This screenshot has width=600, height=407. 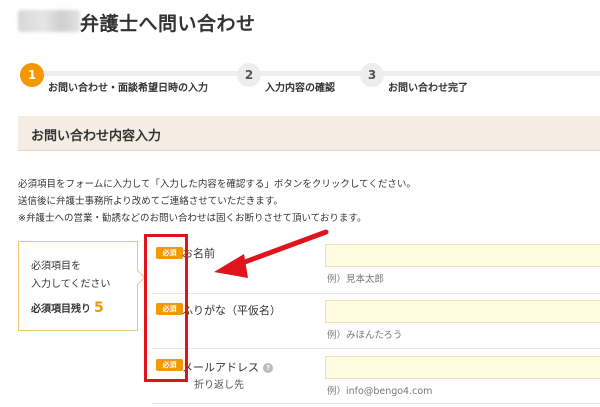 I want to click on kana-input, so click(x=462, y=311).